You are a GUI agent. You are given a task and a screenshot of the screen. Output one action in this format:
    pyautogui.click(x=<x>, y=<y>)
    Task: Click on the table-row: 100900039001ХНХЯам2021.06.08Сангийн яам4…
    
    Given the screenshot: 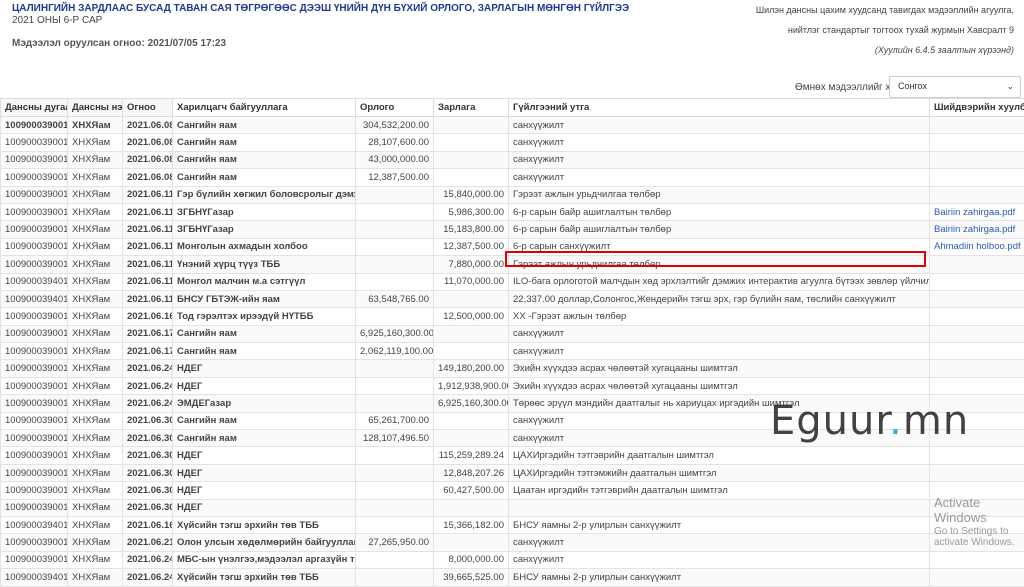 What is the action you would take?
    pyautogui.click(x=512, y=159)
    